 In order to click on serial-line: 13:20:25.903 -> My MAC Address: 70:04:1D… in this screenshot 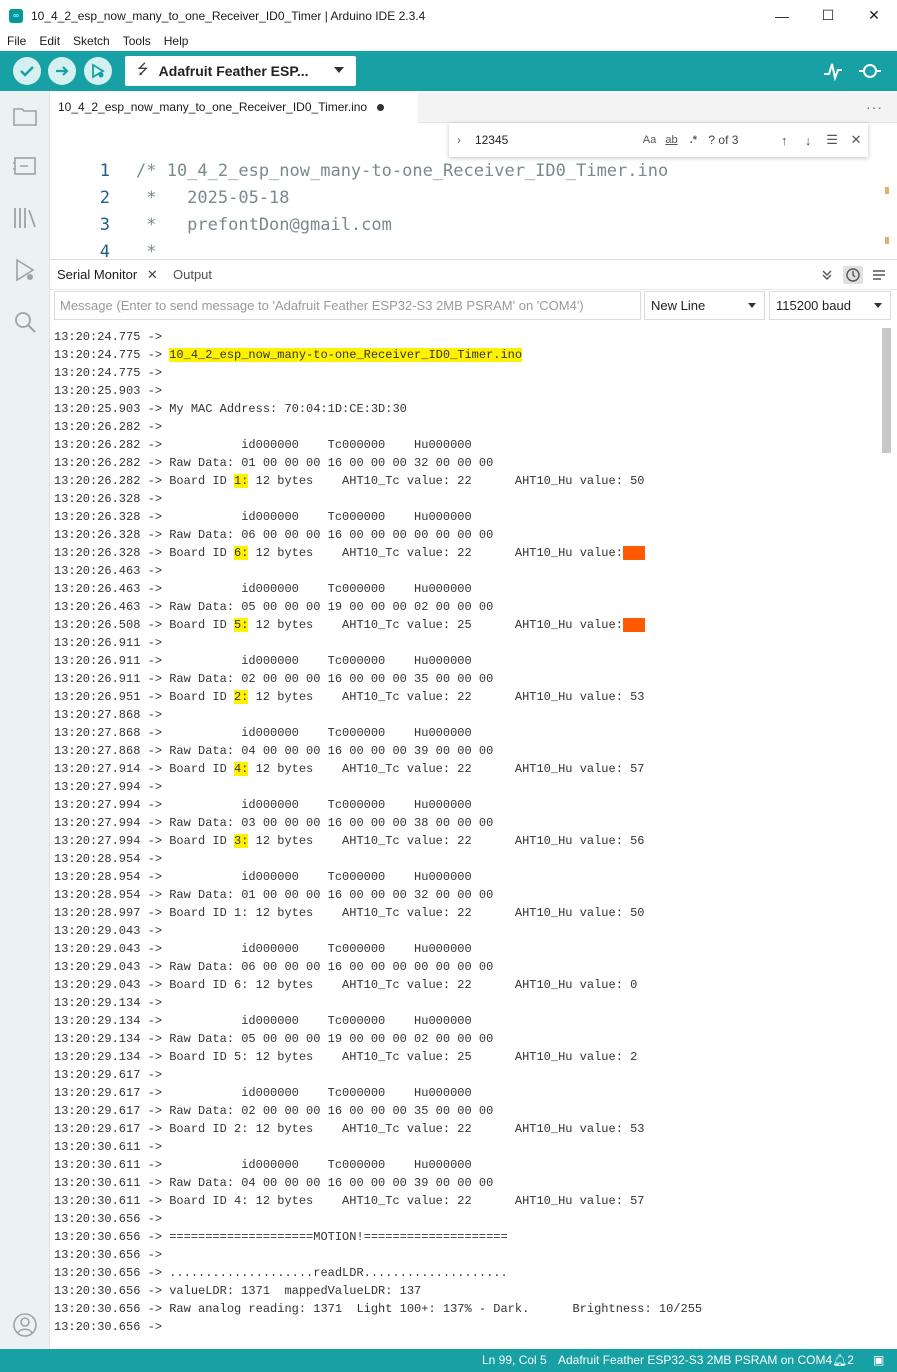, I will do `click(230, 409)`.